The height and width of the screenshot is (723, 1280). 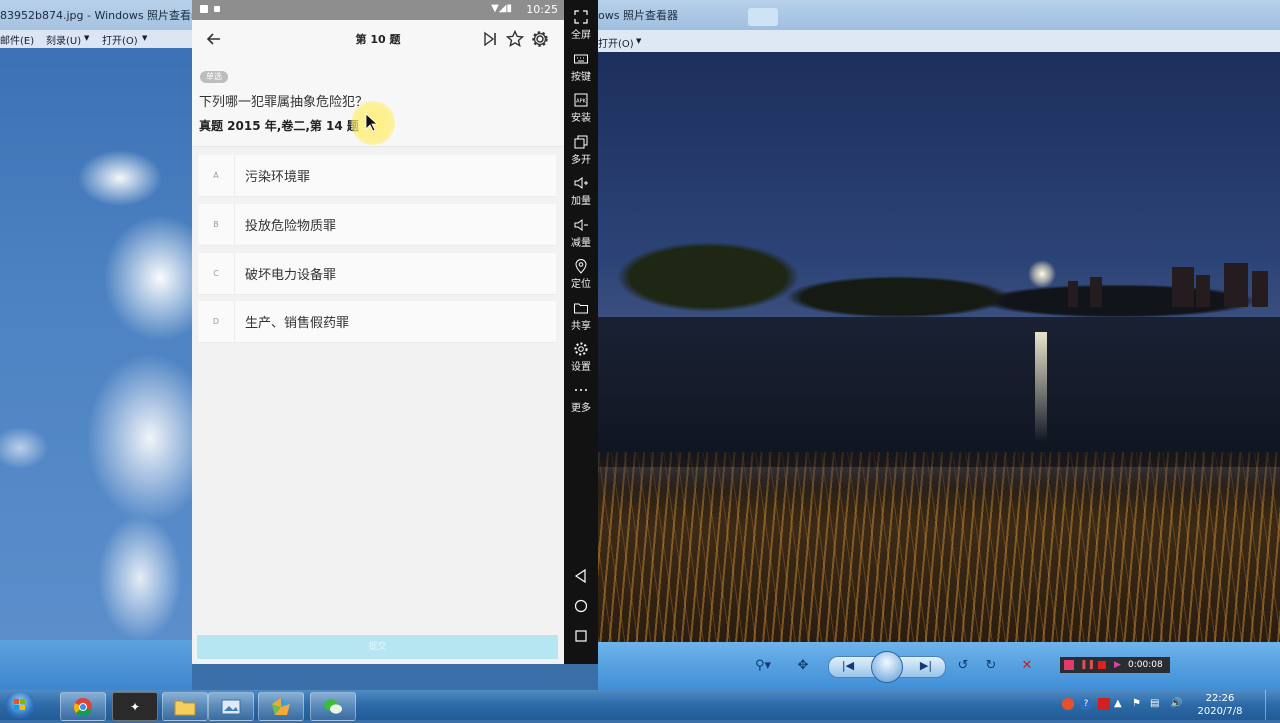 I want to click on fullscreen-icon, so click(x=581, y=17).